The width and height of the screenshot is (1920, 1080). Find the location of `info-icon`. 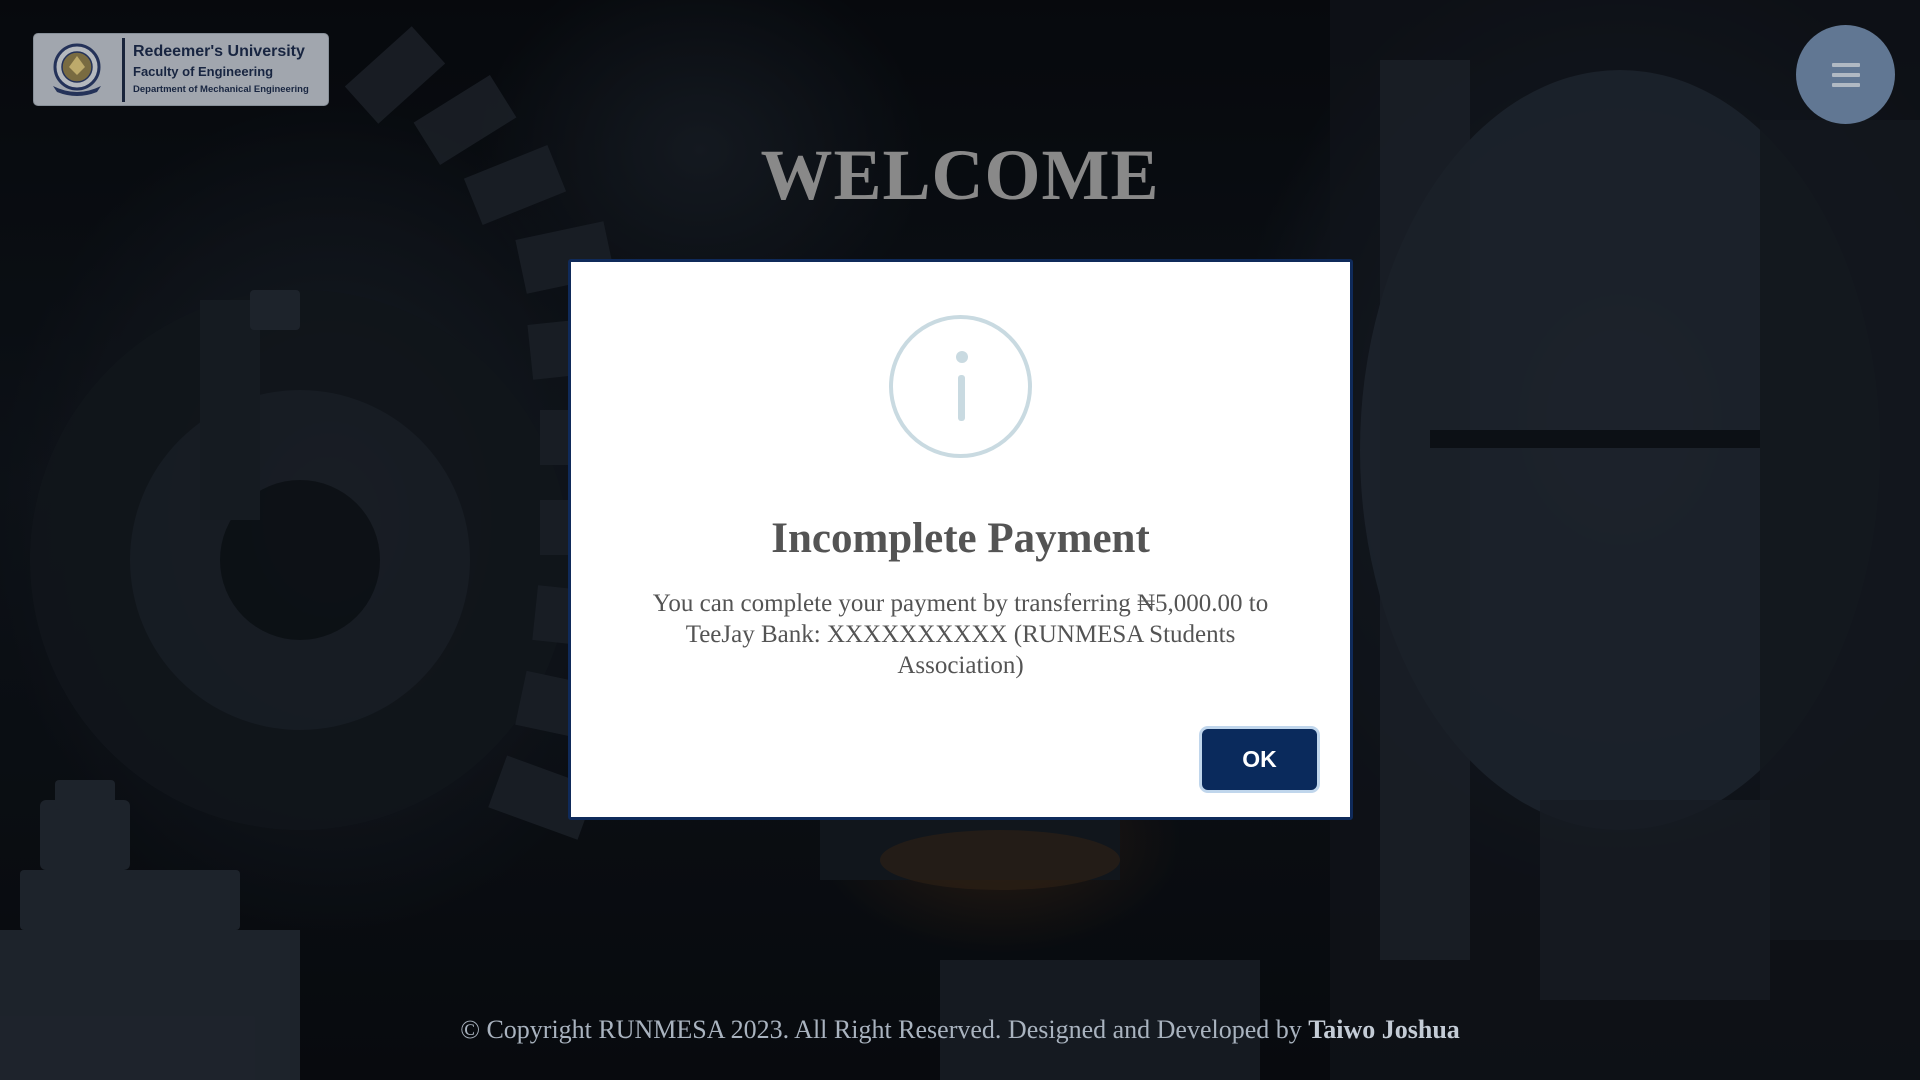

info-icon is located at coordinates (960, 386).